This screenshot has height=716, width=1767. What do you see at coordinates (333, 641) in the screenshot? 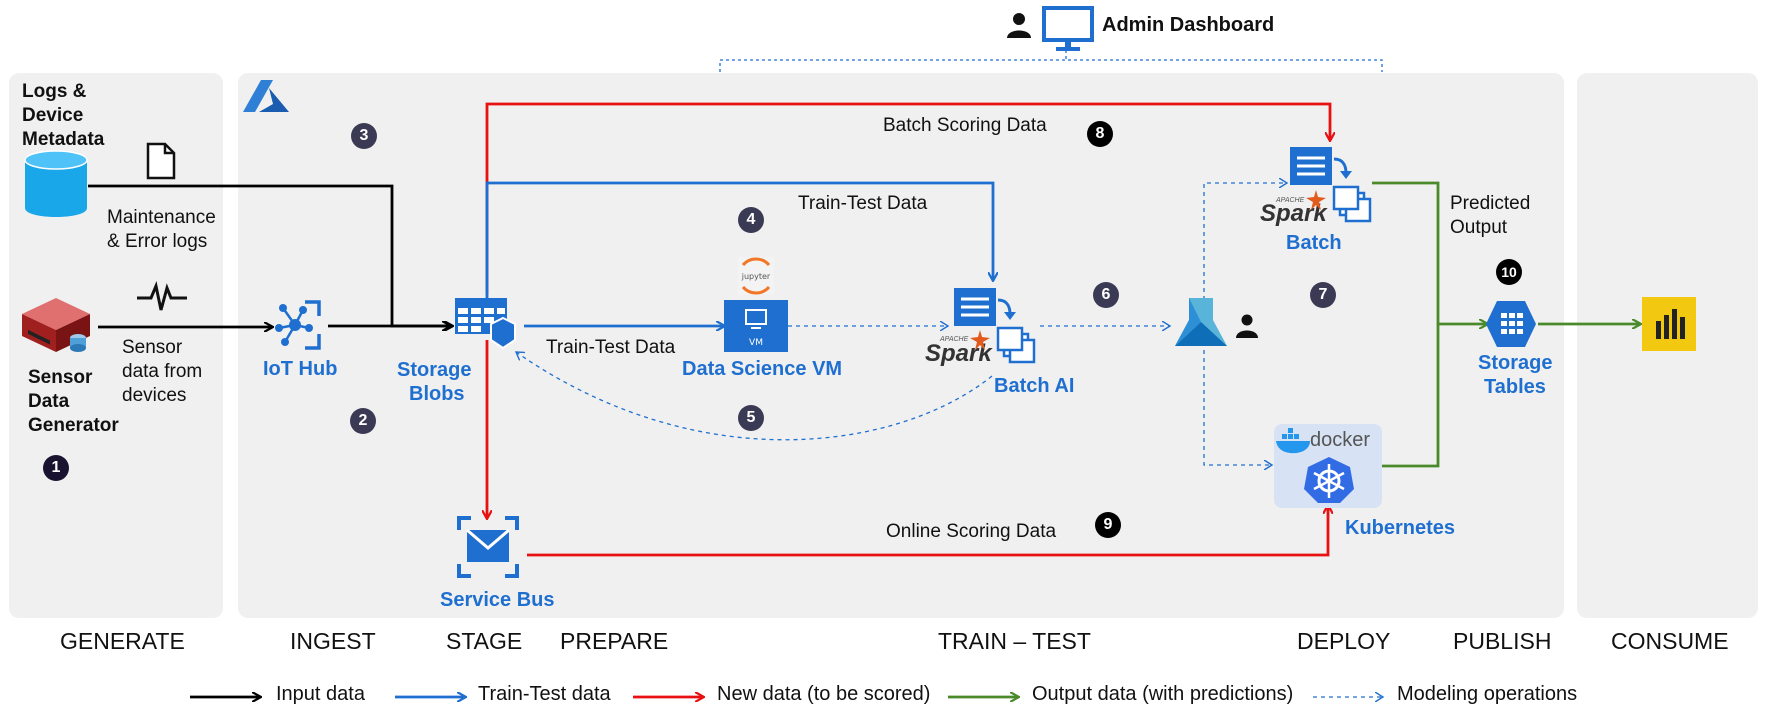
I see `stage-label-ingest: INGEST` at bounding box center [333, 641].